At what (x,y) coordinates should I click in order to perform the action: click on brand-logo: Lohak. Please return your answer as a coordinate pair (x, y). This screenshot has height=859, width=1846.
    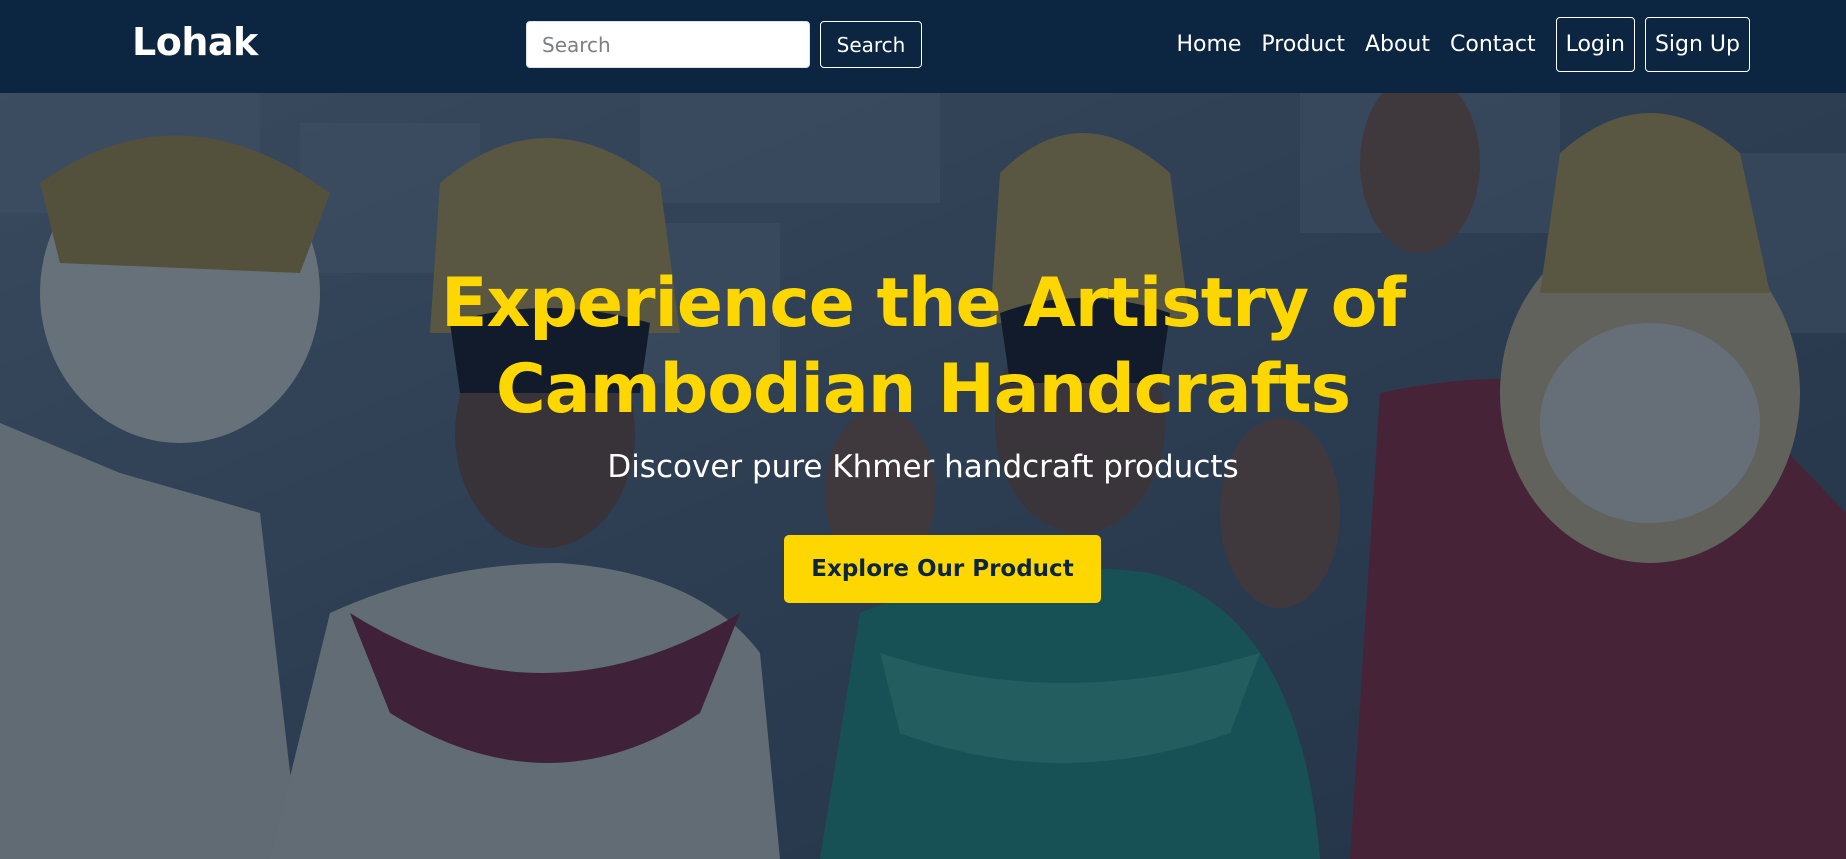
    Looking at the image, I should click on (195, 42).